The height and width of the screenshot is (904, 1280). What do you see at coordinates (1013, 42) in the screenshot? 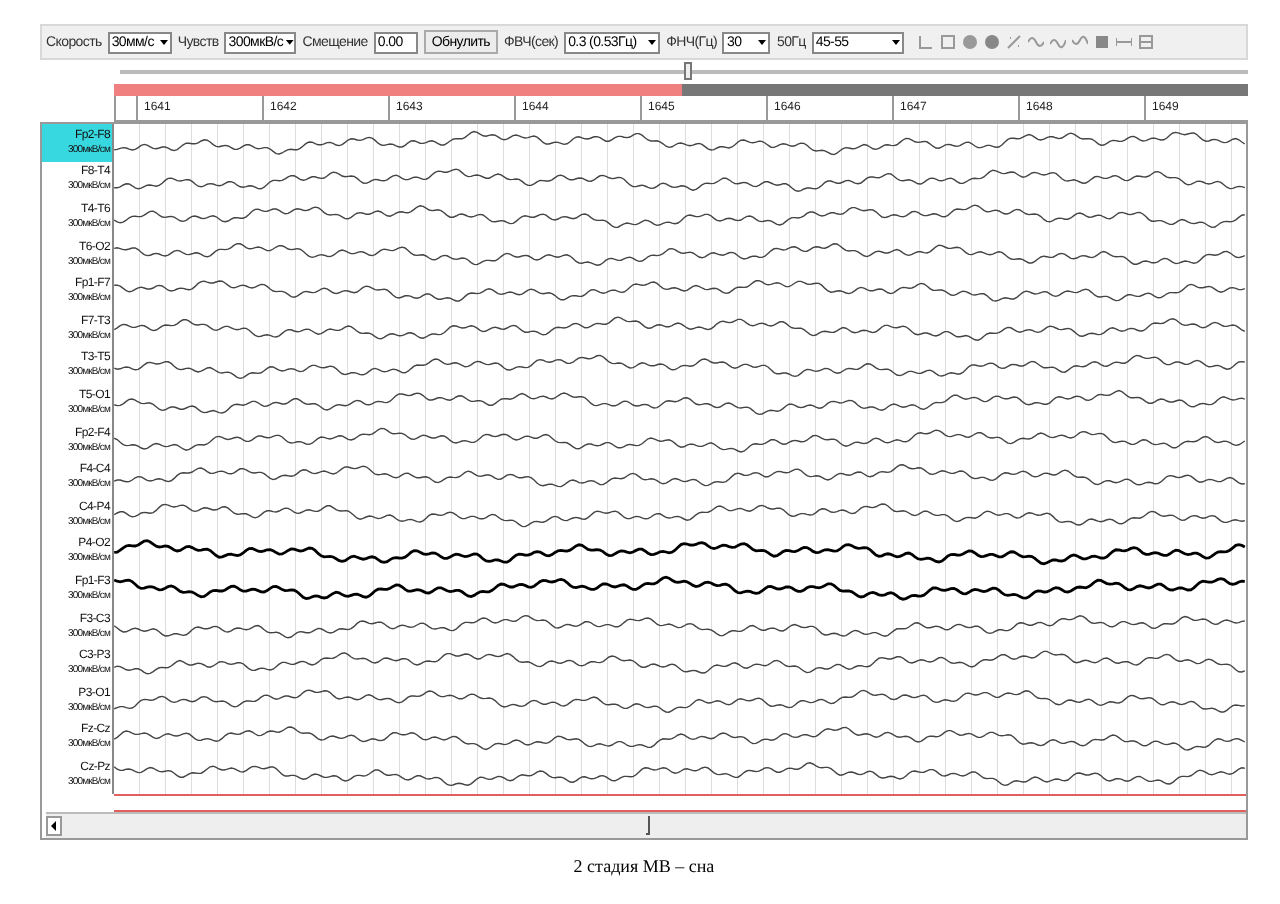
I see `percent-icon` at bounding box center [1013, 42].